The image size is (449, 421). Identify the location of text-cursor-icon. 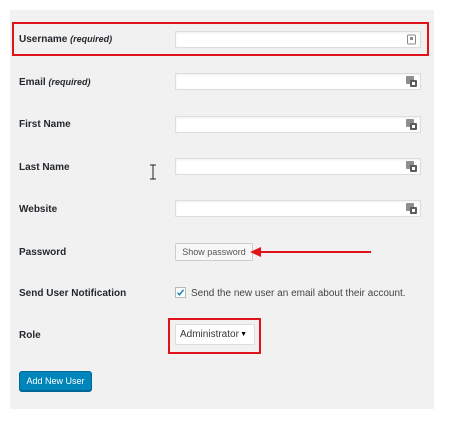
(153, 172).